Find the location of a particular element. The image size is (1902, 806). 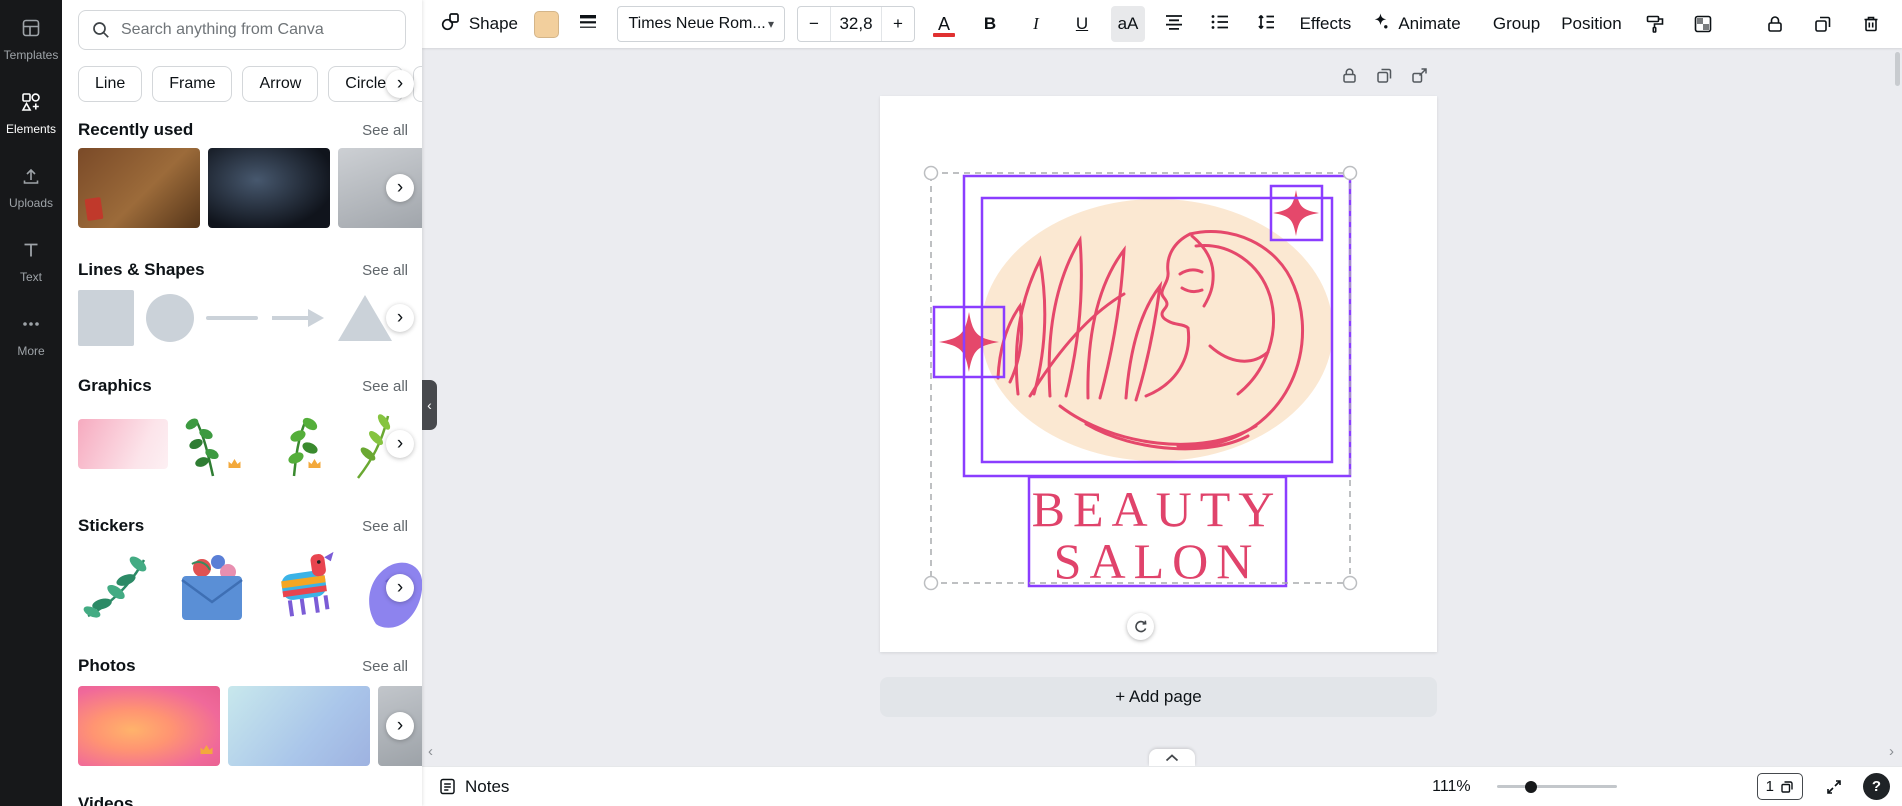

position-button: Position is located at coordinates (1591, 24).